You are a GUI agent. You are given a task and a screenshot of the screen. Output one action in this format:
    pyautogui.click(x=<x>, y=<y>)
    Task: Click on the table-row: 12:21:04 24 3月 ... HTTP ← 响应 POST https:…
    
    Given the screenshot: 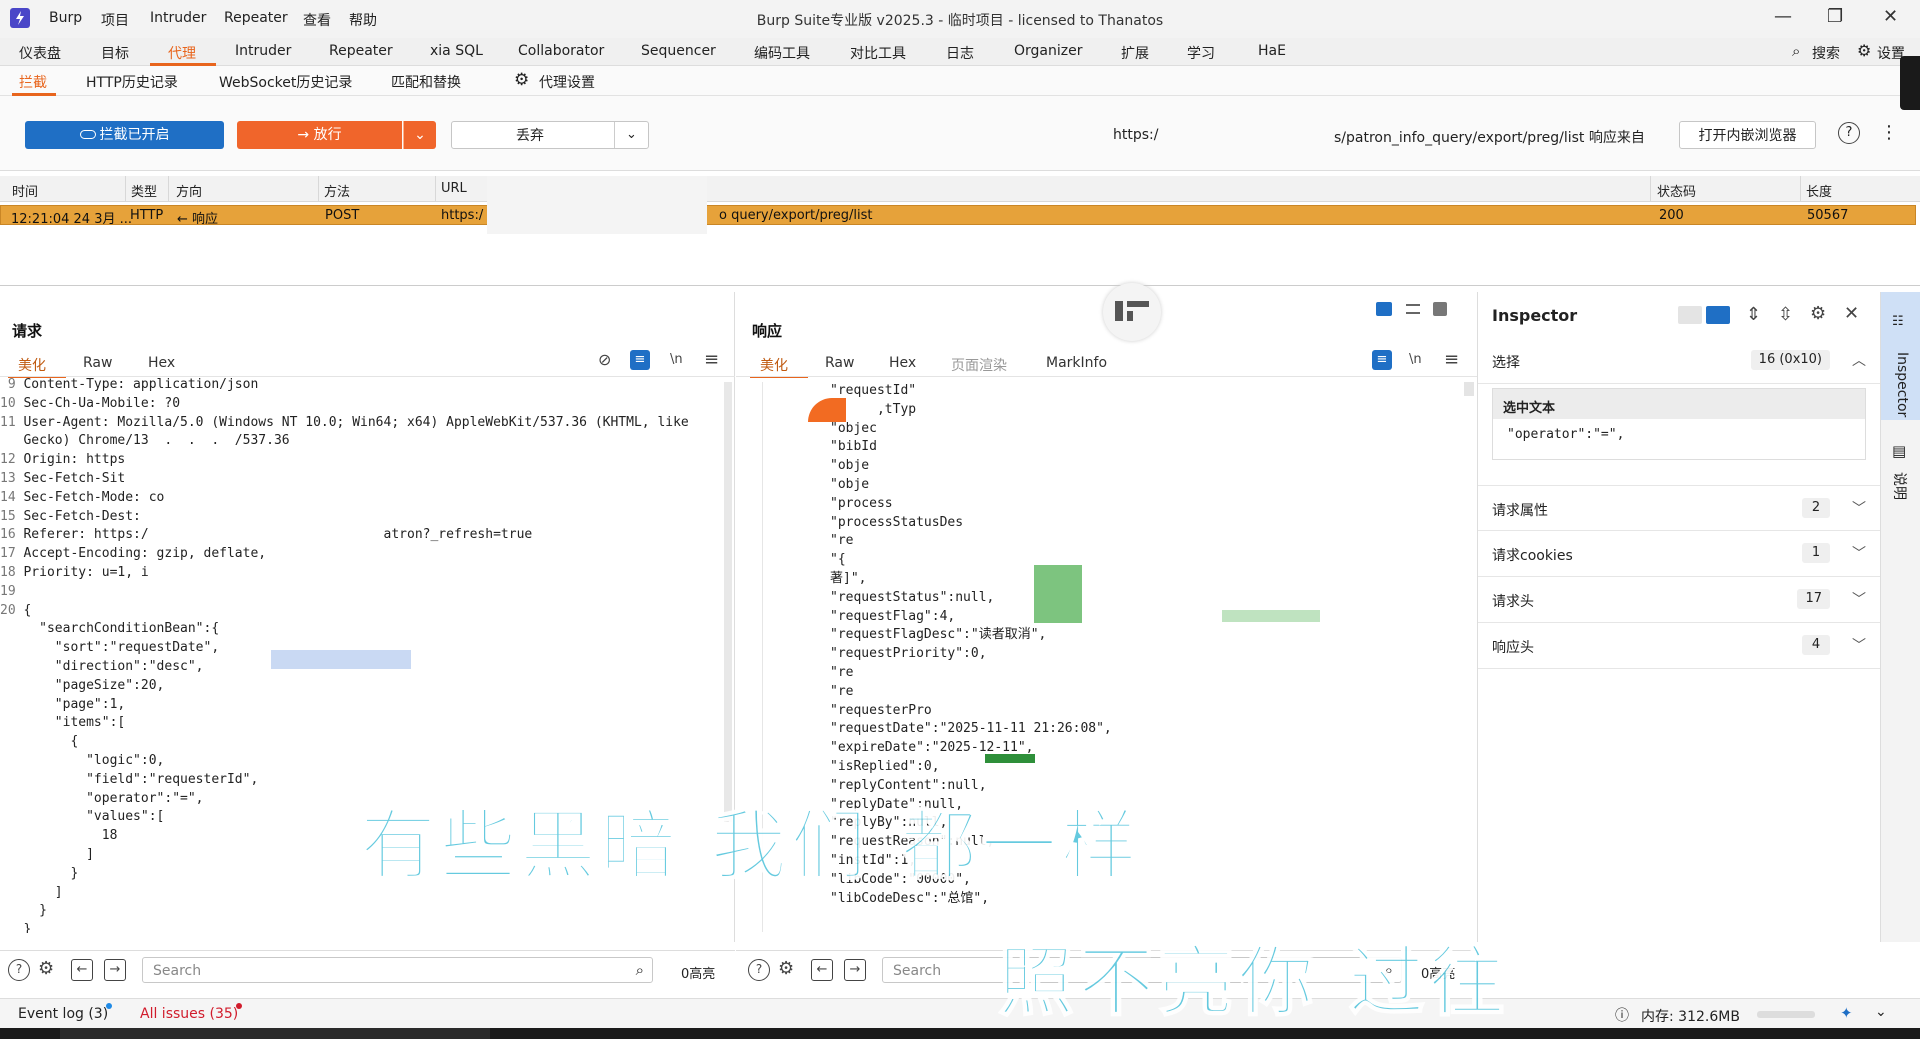 What is the action you would take?
    pyautogui.click(x=958, y=216)
    